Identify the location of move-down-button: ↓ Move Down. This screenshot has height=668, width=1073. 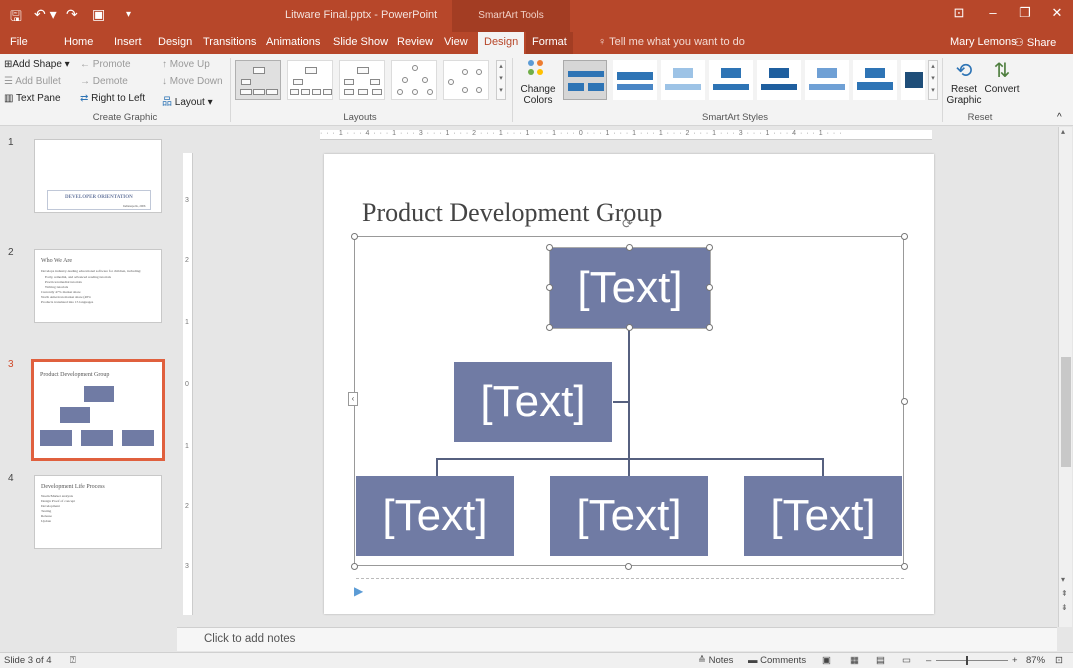
(192, 81).